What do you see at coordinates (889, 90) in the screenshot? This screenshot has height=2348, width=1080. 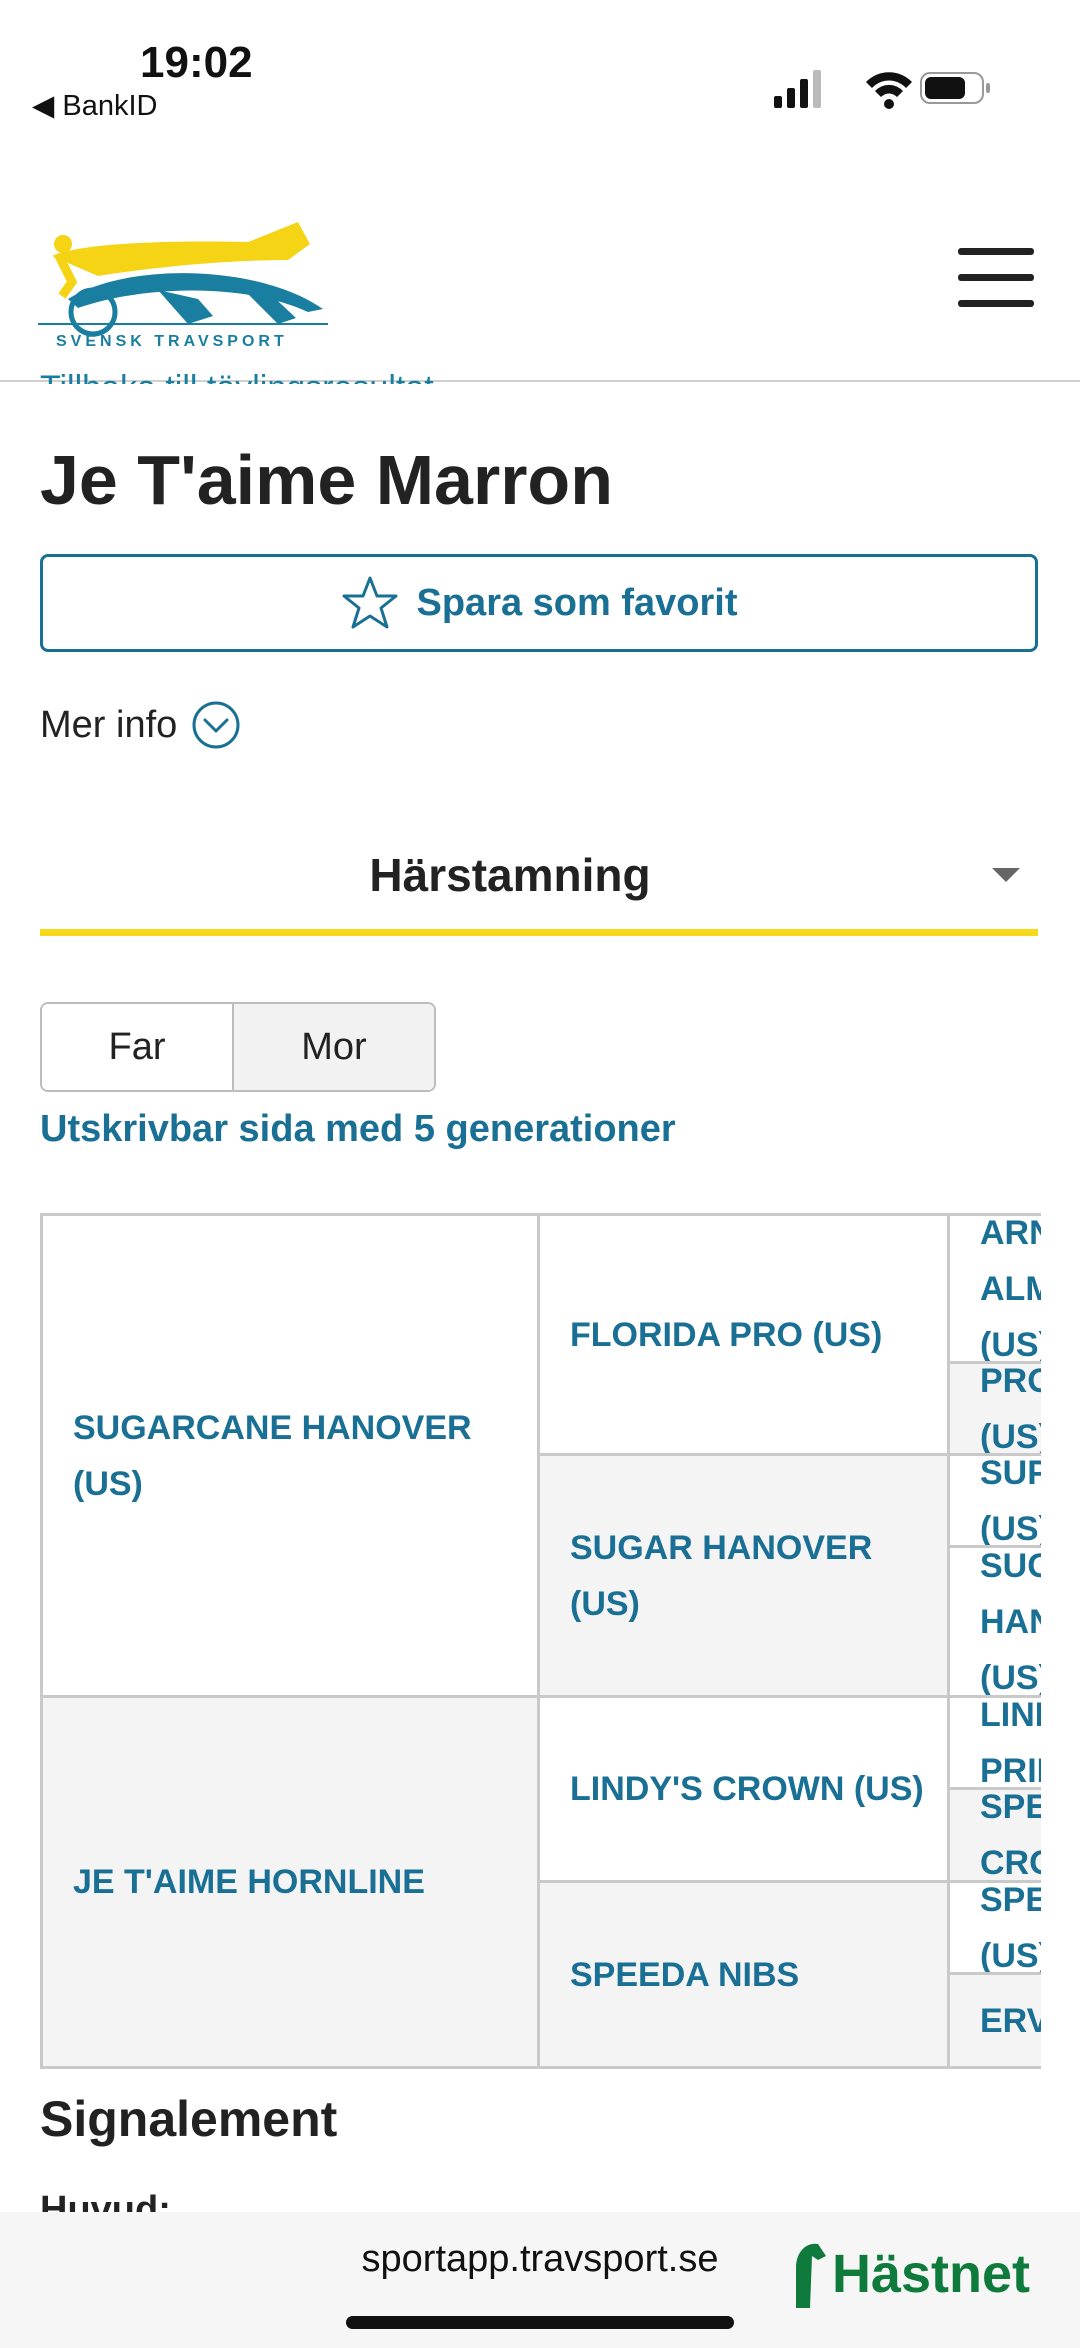 I see `wifi-icon` at bounding box center [889, 90].